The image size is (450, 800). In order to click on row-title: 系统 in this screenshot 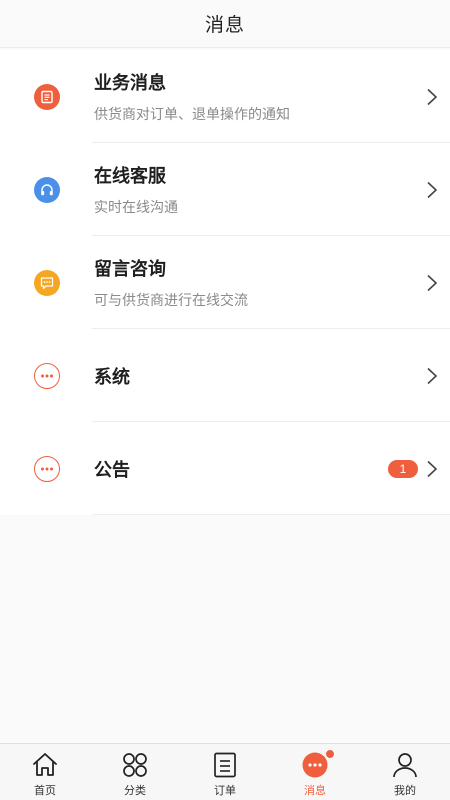, I will do `click(112, 376)`.